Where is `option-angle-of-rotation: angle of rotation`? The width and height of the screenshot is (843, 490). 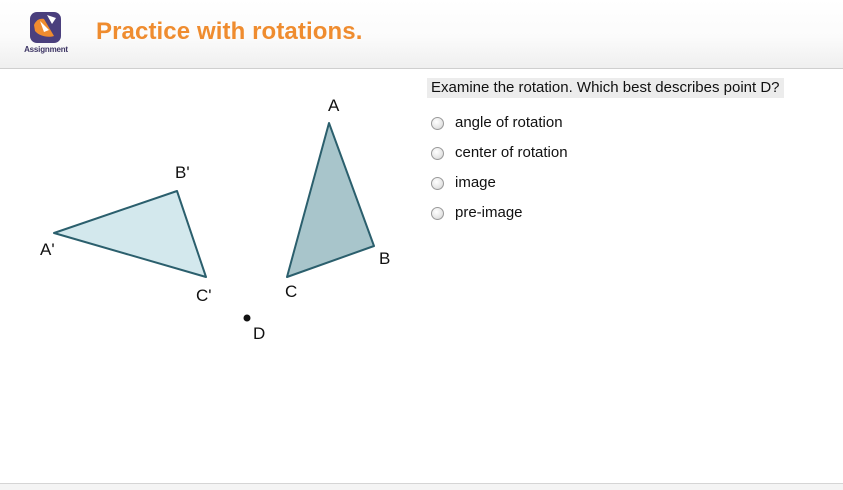 option-angle-of-rotation: angle of rotation is located at coordinates (551, 127).